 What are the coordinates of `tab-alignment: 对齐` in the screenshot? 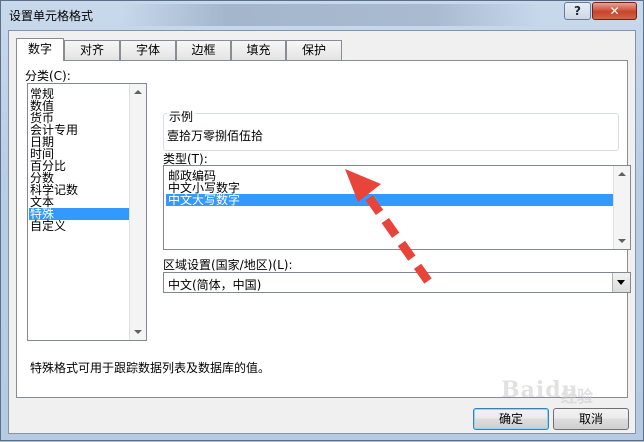 It's located at (92, 50).